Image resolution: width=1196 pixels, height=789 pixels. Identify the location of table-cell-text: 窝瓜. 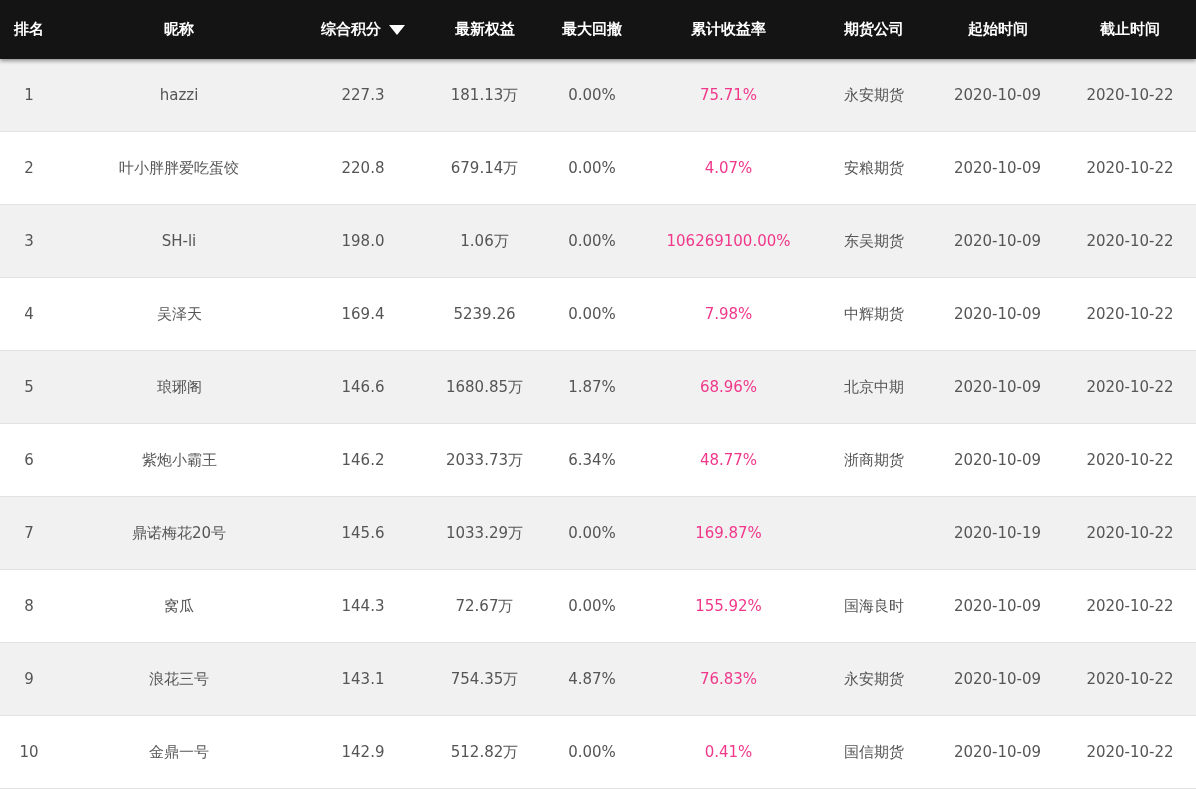
(179, 606).